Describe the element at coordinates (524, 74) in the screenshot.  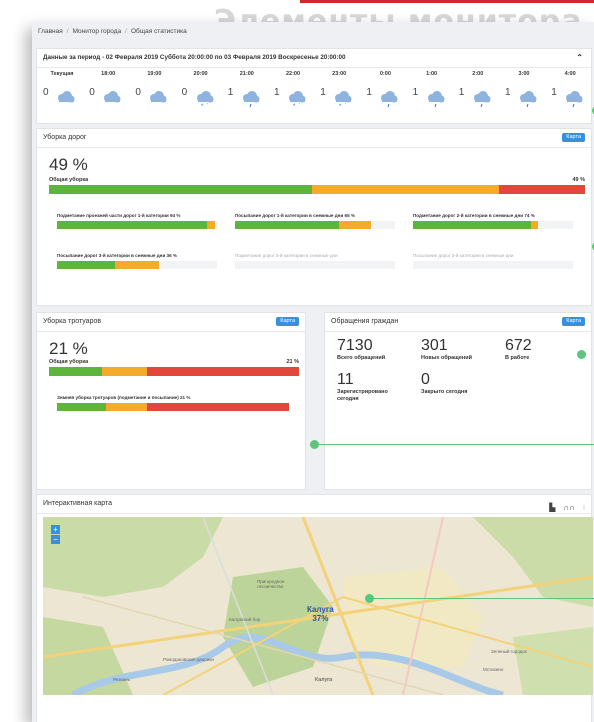
I see `forecast-time: 3:00` at that location.